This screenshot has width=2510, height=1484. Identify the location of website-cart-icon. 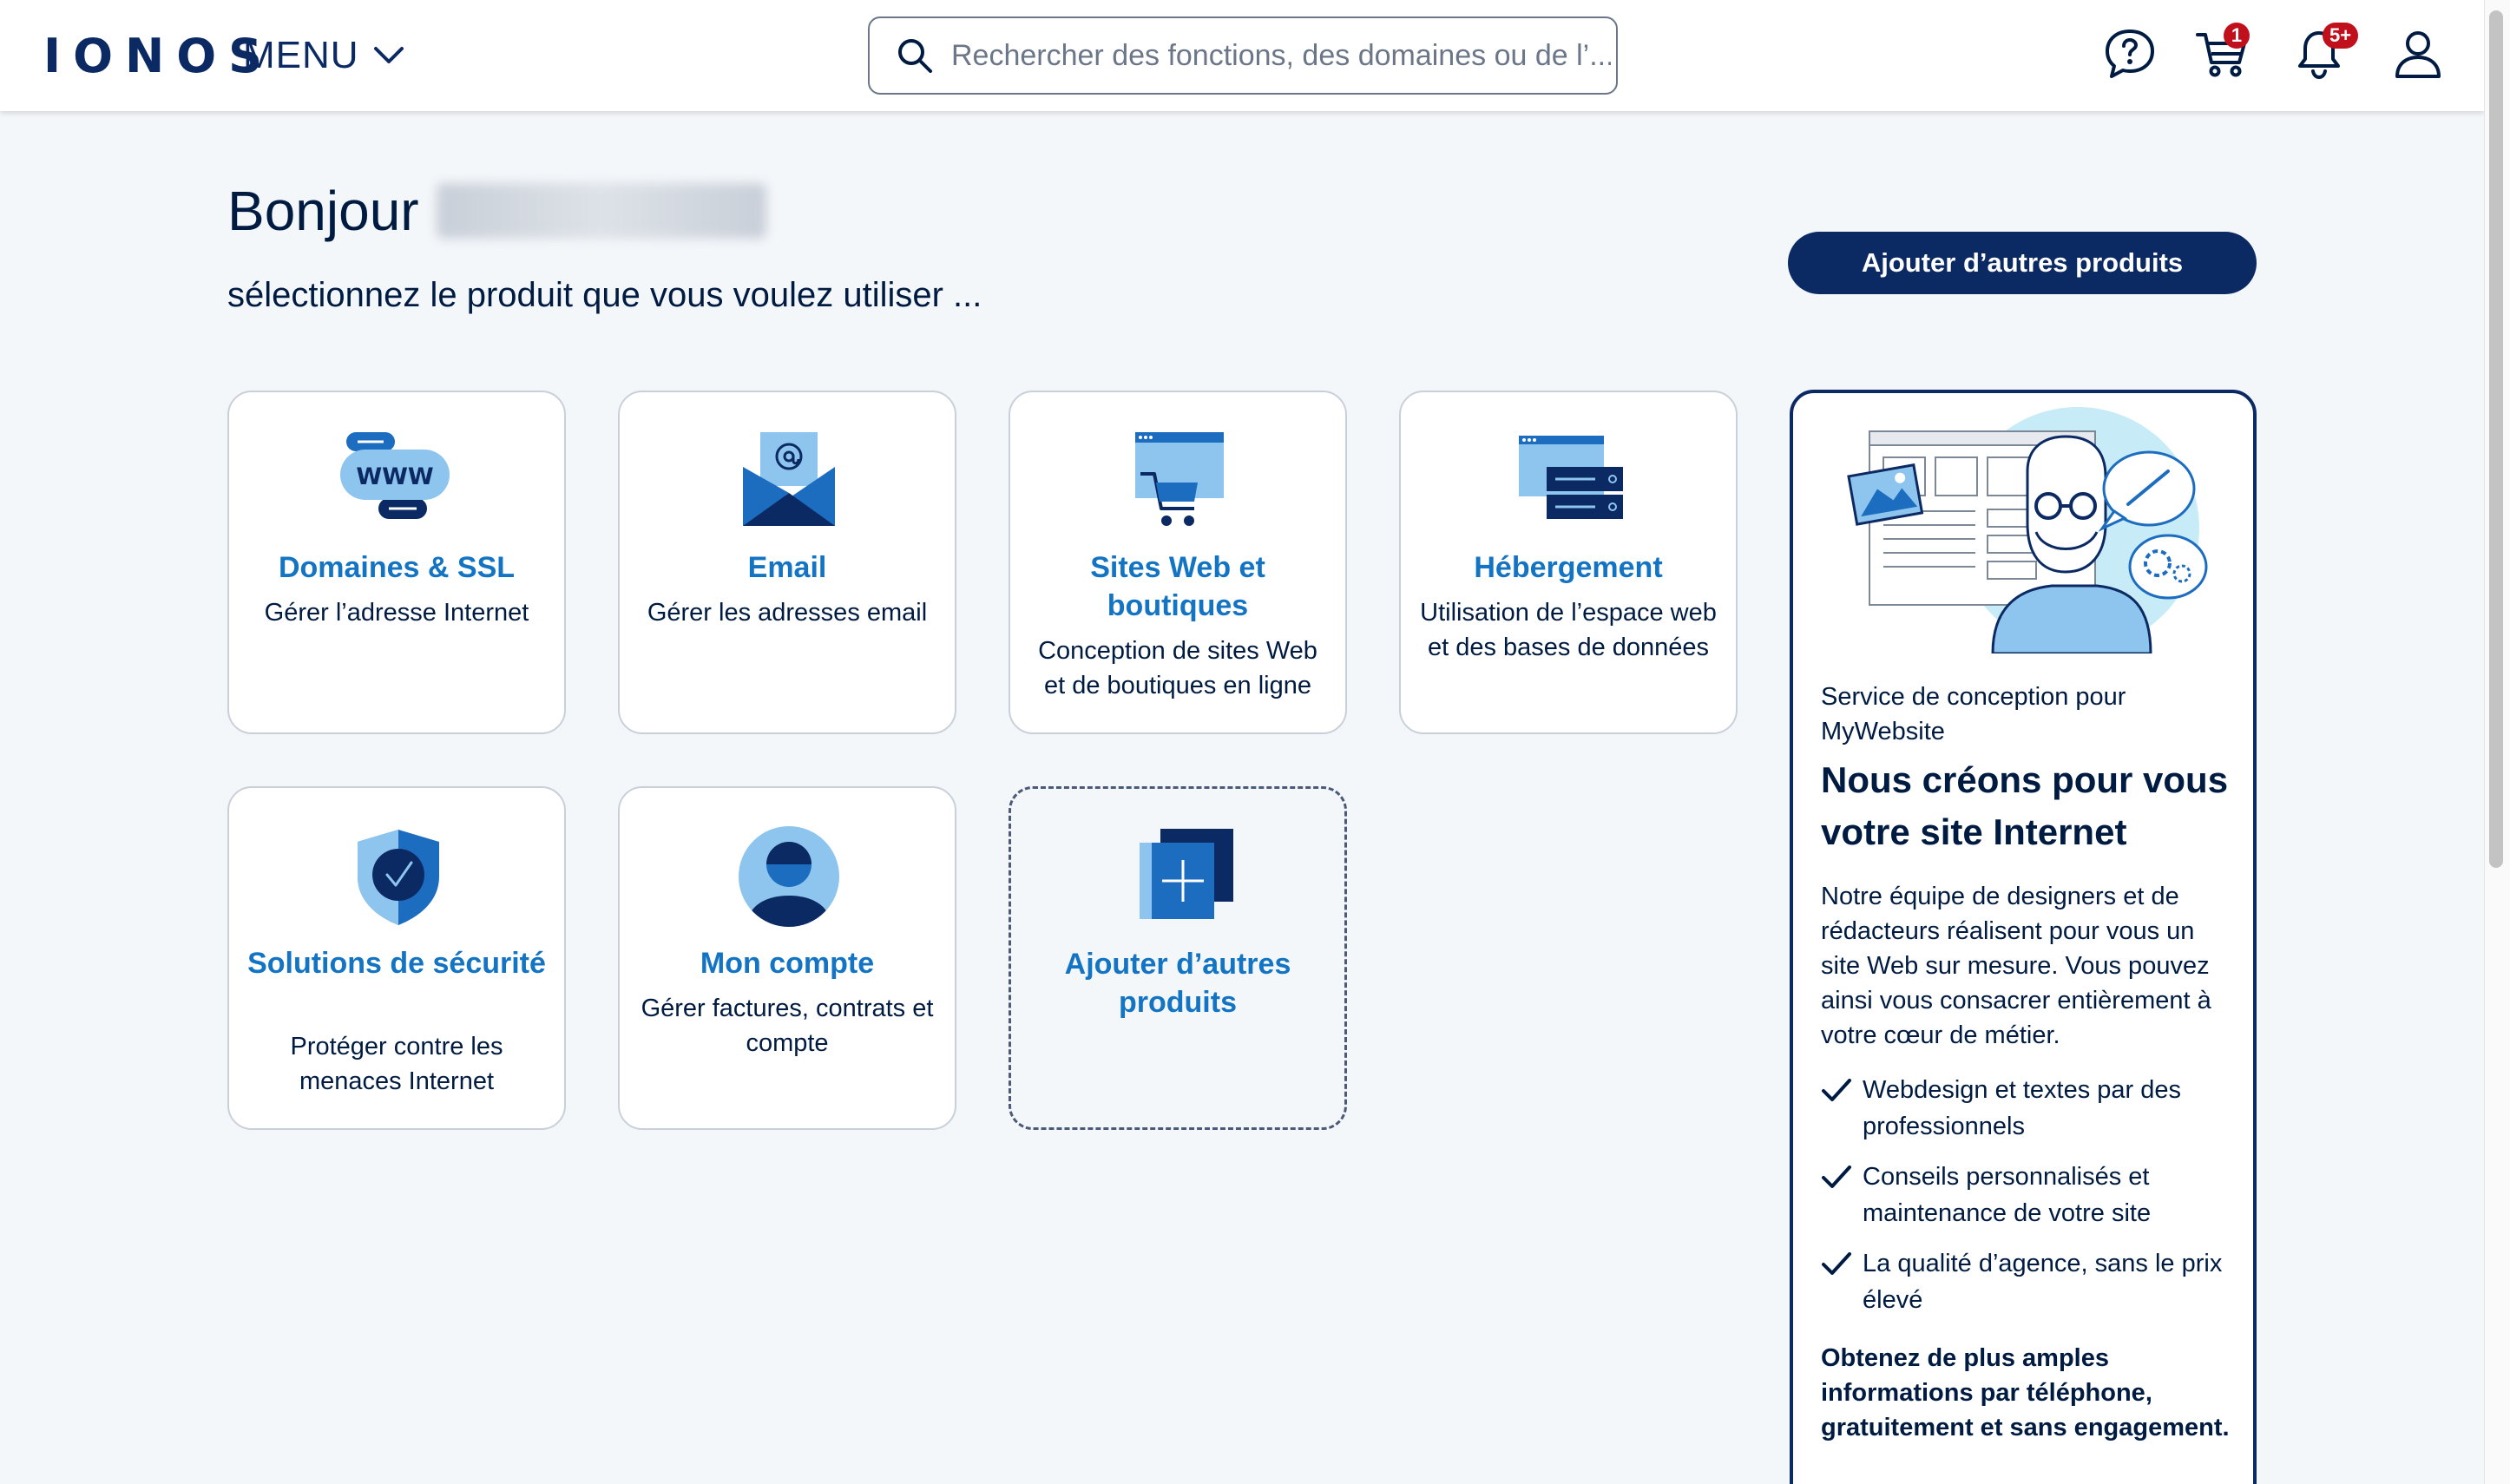
(1179, 479).